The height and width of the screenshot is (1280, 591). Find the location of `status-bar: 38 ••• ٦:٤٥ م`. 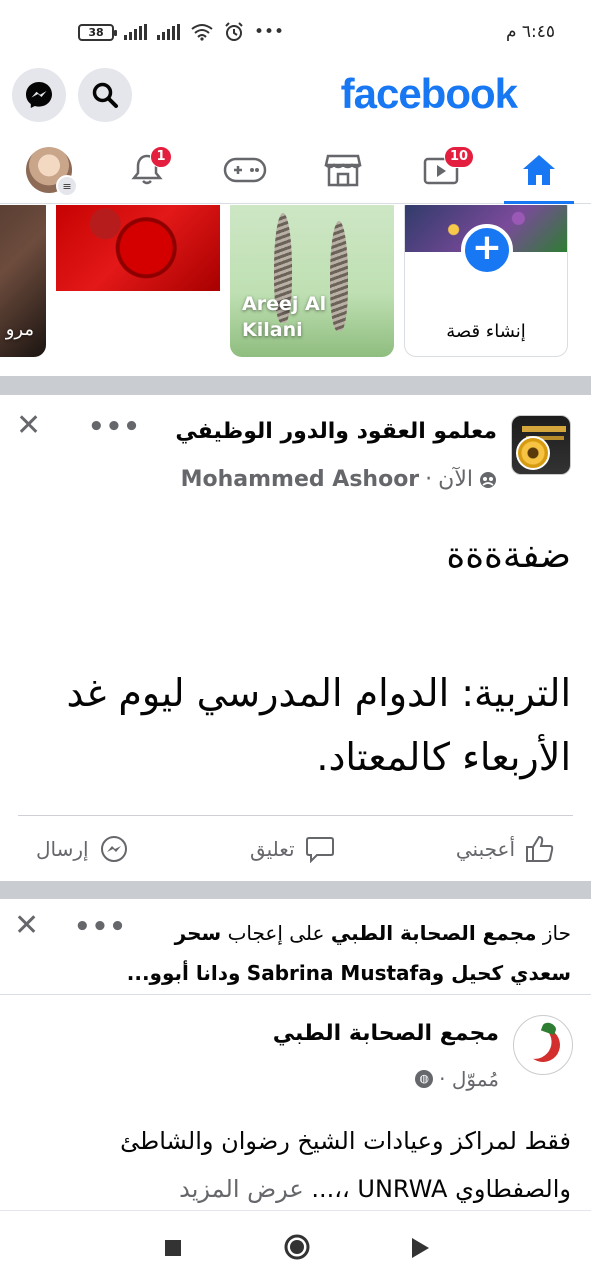

status-bar: 38 ••• ٦:٤٥ م is located at coordinates (295, 31).